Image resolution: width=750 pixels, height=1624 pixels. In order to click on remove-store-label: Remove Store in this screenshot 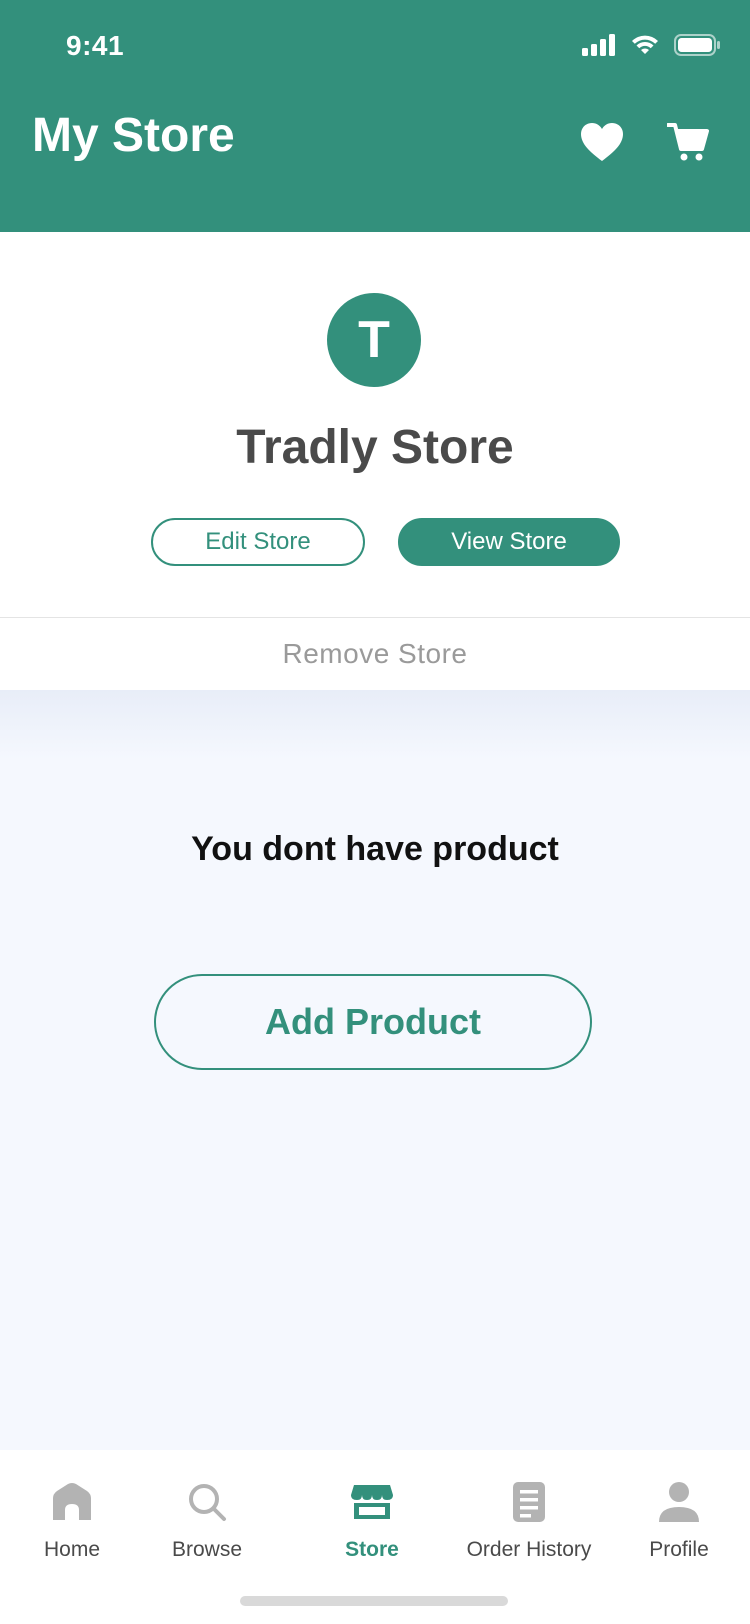, I will do `click(375, 653)`.